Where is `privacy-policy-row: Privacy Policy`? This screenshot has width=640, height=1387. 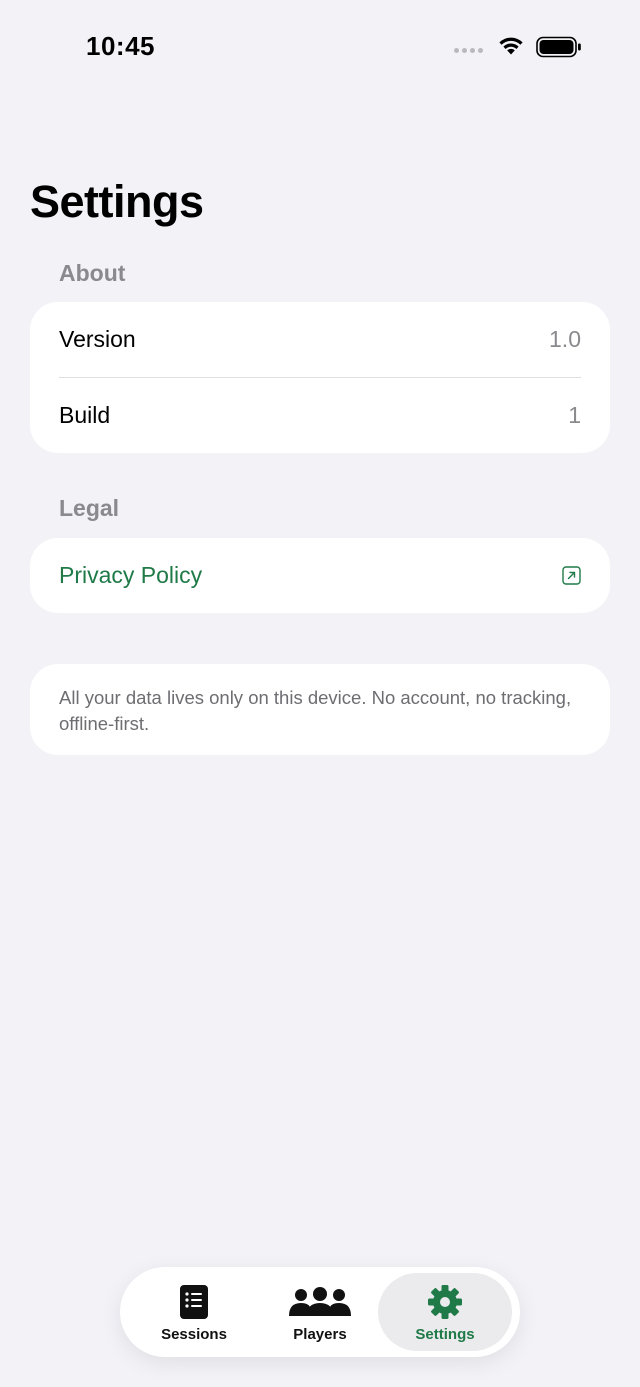
privacy-policy-row: Privacy Policy is located at coordinates (320, 575).